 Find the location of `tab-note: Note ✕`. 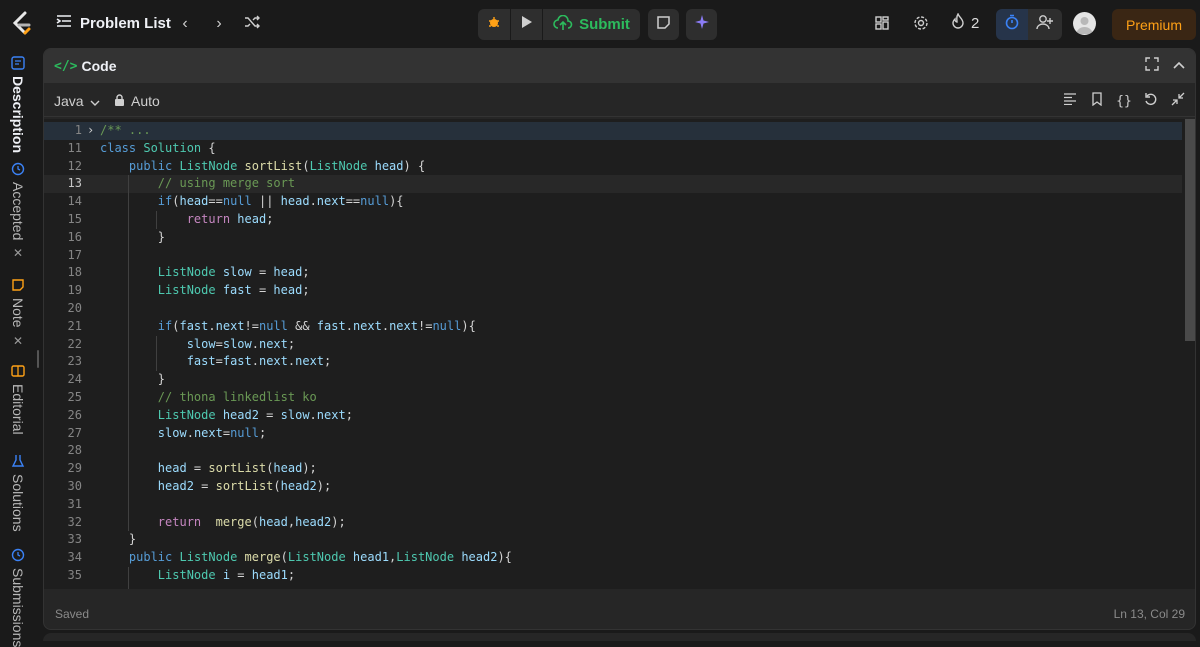

tab-note: Note ✕ is located at coordinates (18, 313).